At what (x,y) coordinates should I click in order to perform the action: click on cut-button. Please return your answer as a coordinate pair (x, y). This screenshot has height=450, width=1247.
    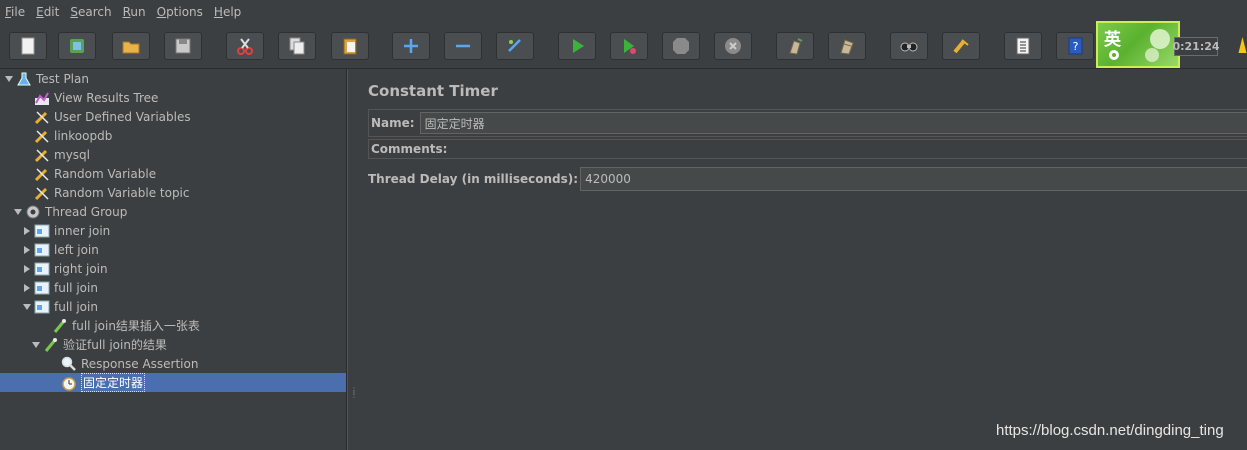
    Looking at the image, I should click on (245, 46).